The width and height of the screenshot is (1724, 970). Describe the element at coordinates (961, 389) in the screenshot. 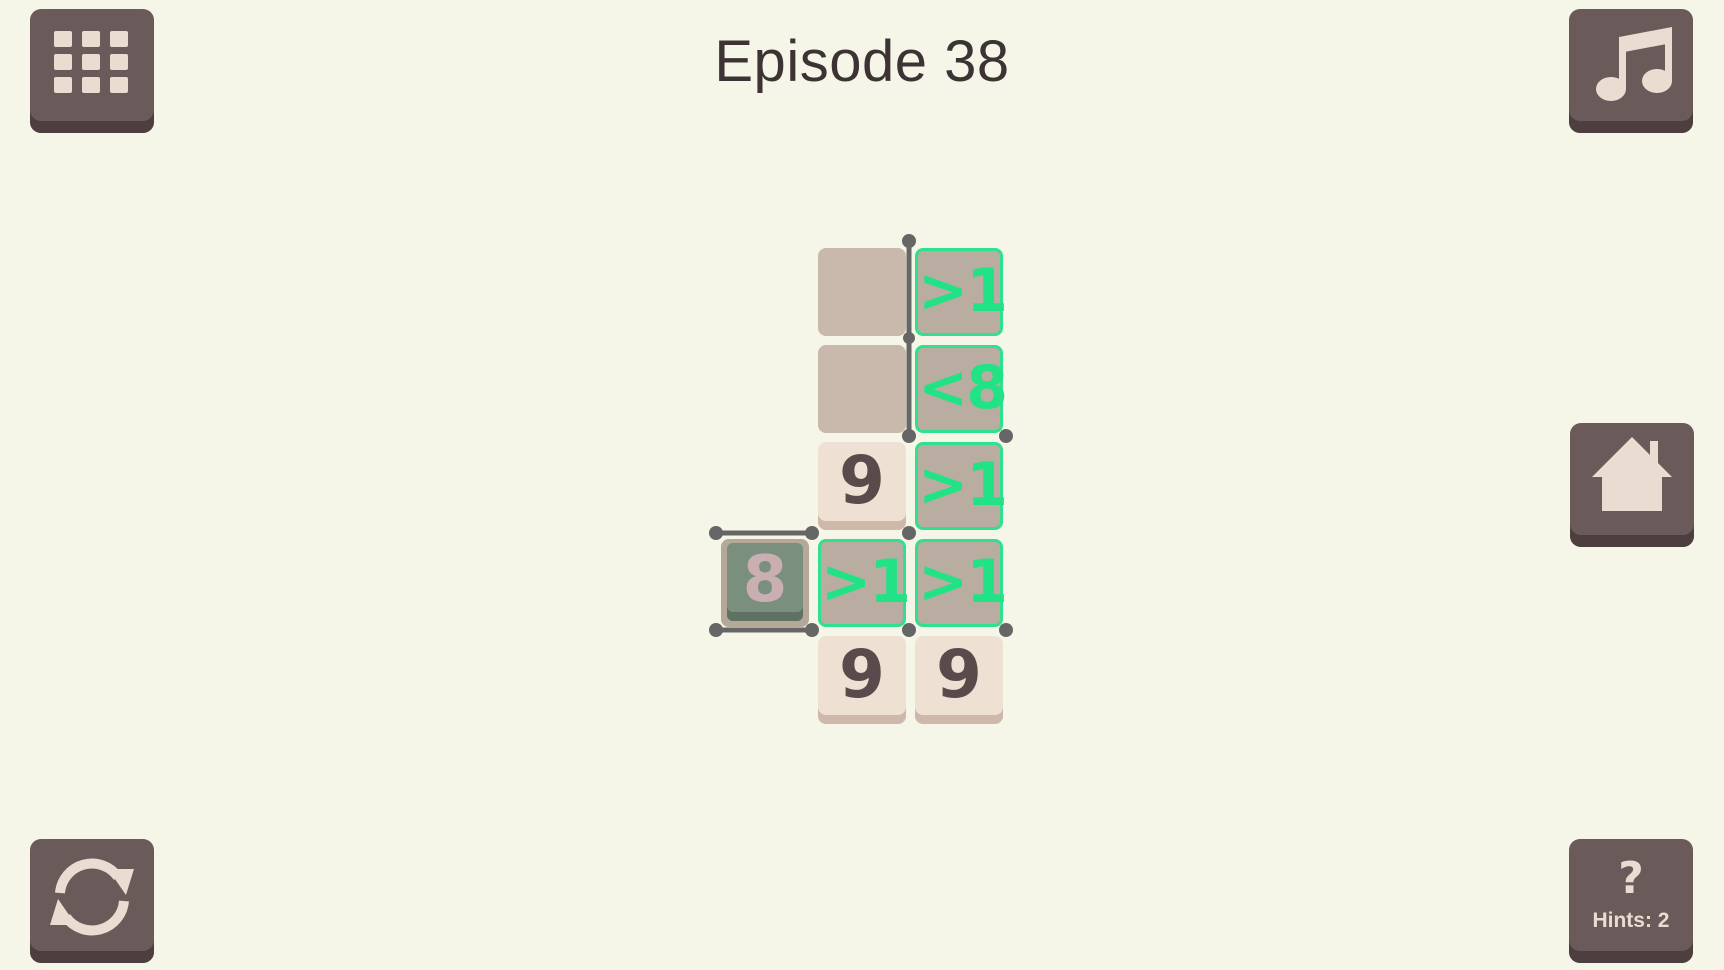

I see `clue-tile: <8` at that location.